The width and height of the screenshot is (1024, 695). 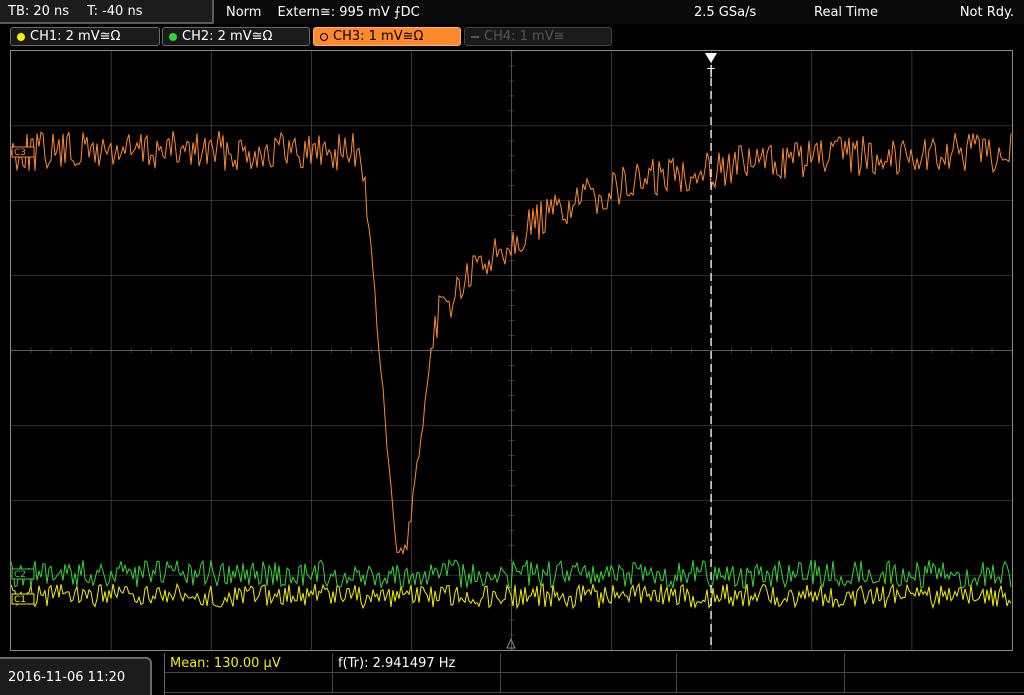 I want to click on trigger-mode: Norm, so click(x=244, y=12).